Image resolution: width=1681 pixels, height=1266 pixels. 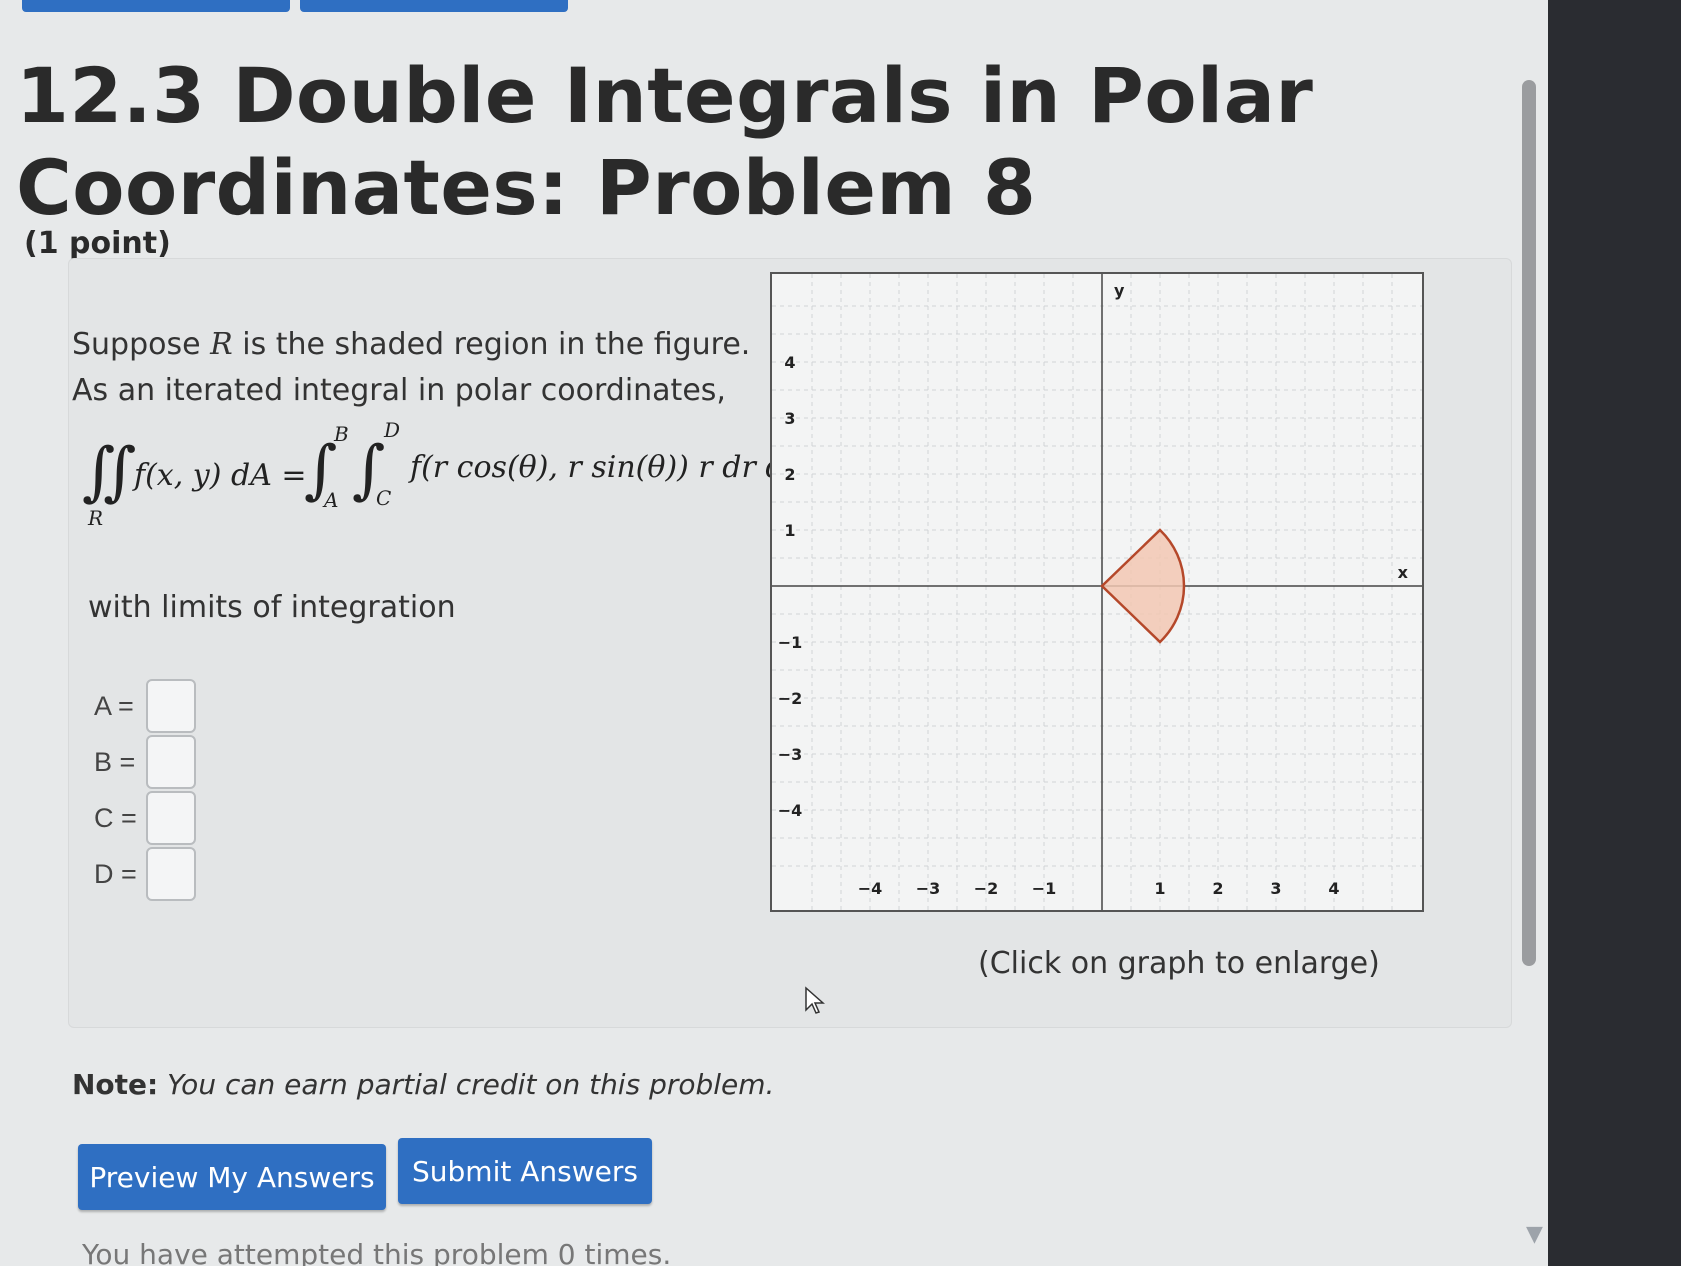 I want to click on attempts-text: You have attempted this problem 0 times., so click(x=377, y=1252).